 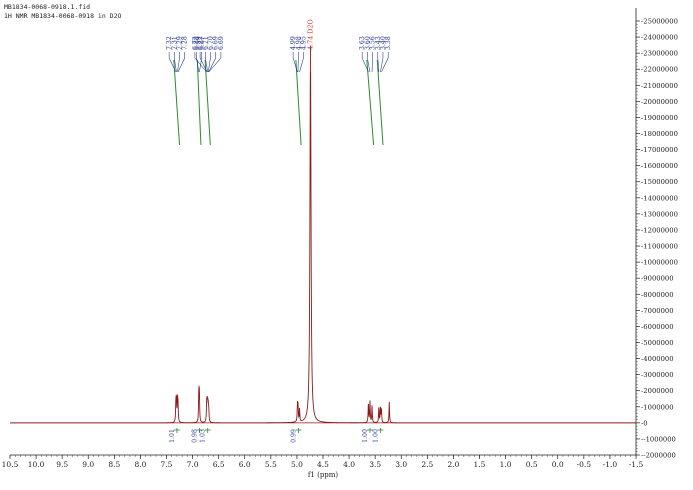 What do you see at coordinates (167, 464) in the screenshot?
I see `x-tick-label: 7.5` at bounding box center [167, 464].